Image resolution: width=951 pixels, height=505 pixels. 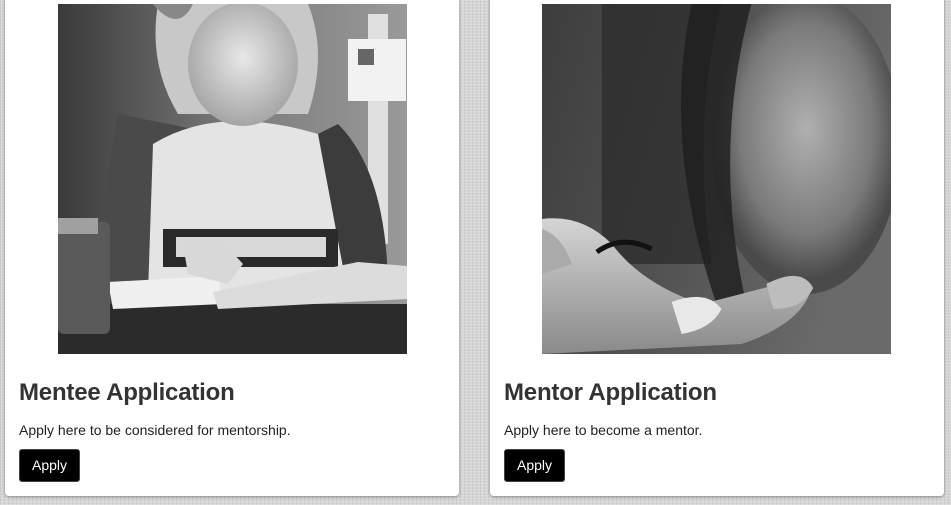 I want to click on mentor-application-title: Mentor Application, so click(x=610, y=392).